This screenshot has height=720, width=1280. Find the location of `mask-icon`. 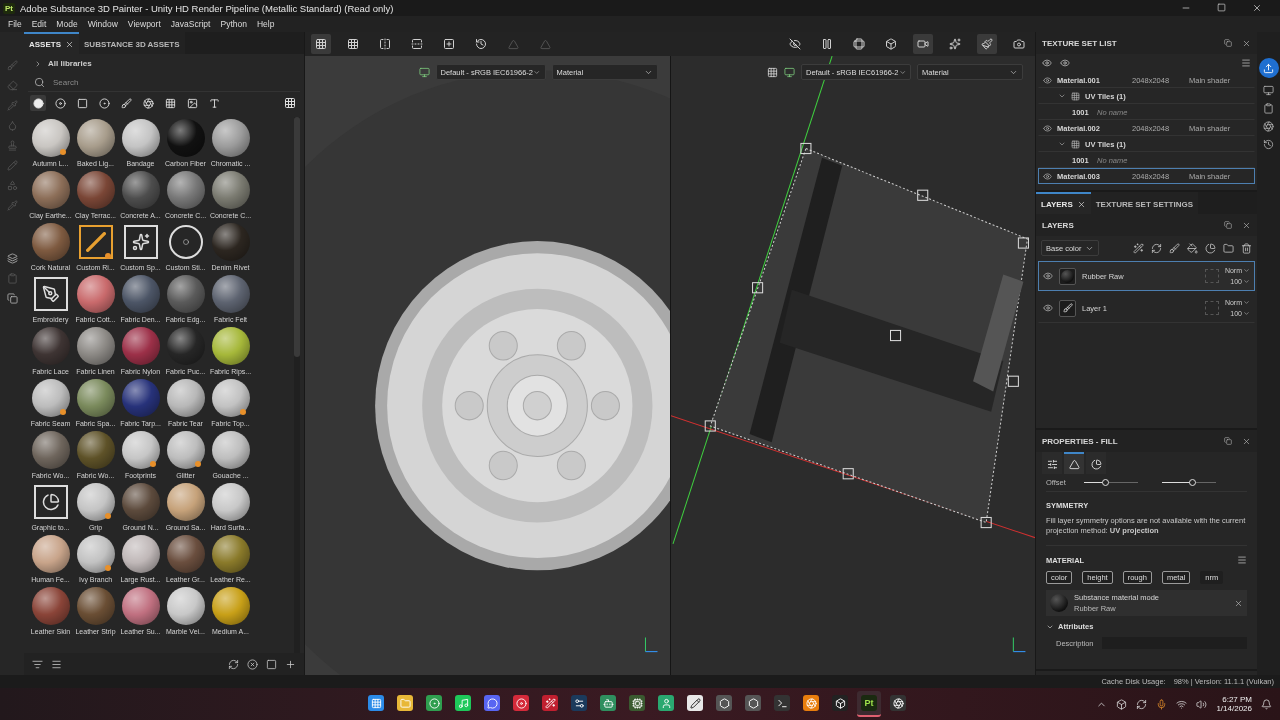

mask-icon is located at coordinates (1210, 248).